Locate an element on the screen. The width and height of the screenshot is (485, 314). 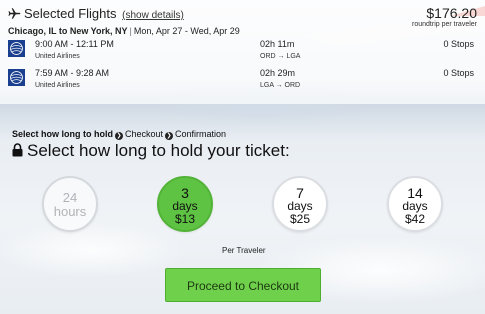
page-title: Select how long to hold your ticket: is located at coordinates (151, 151).